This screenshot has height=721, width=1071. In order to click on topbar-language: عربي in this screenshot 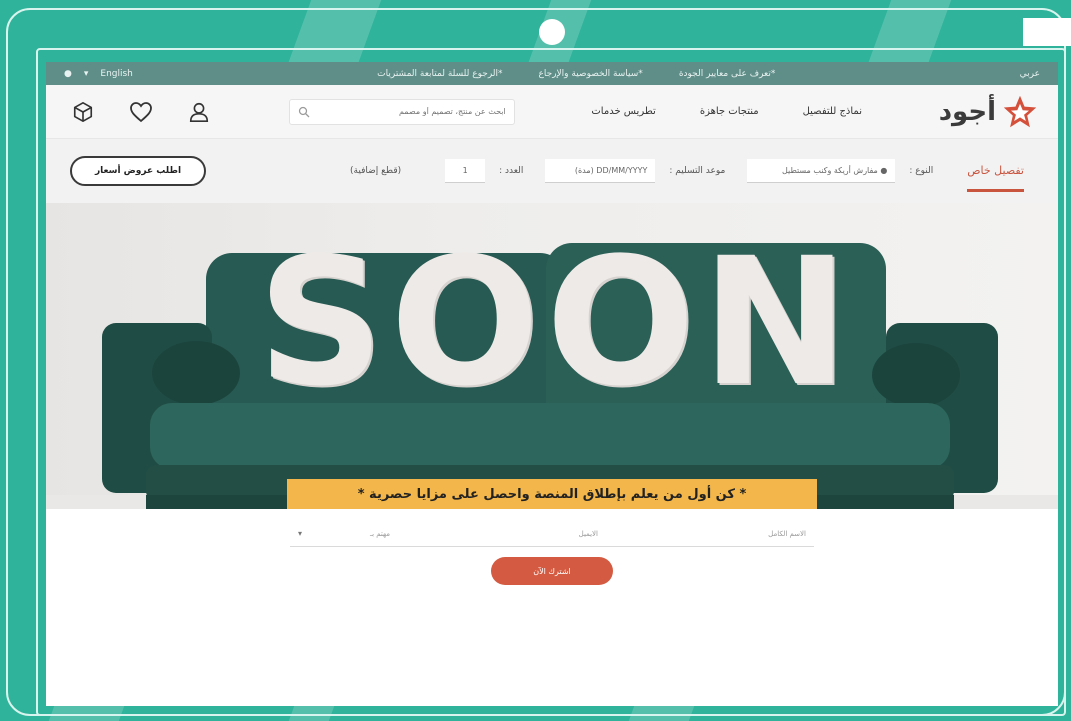, I will do `click(1030, 74)`.